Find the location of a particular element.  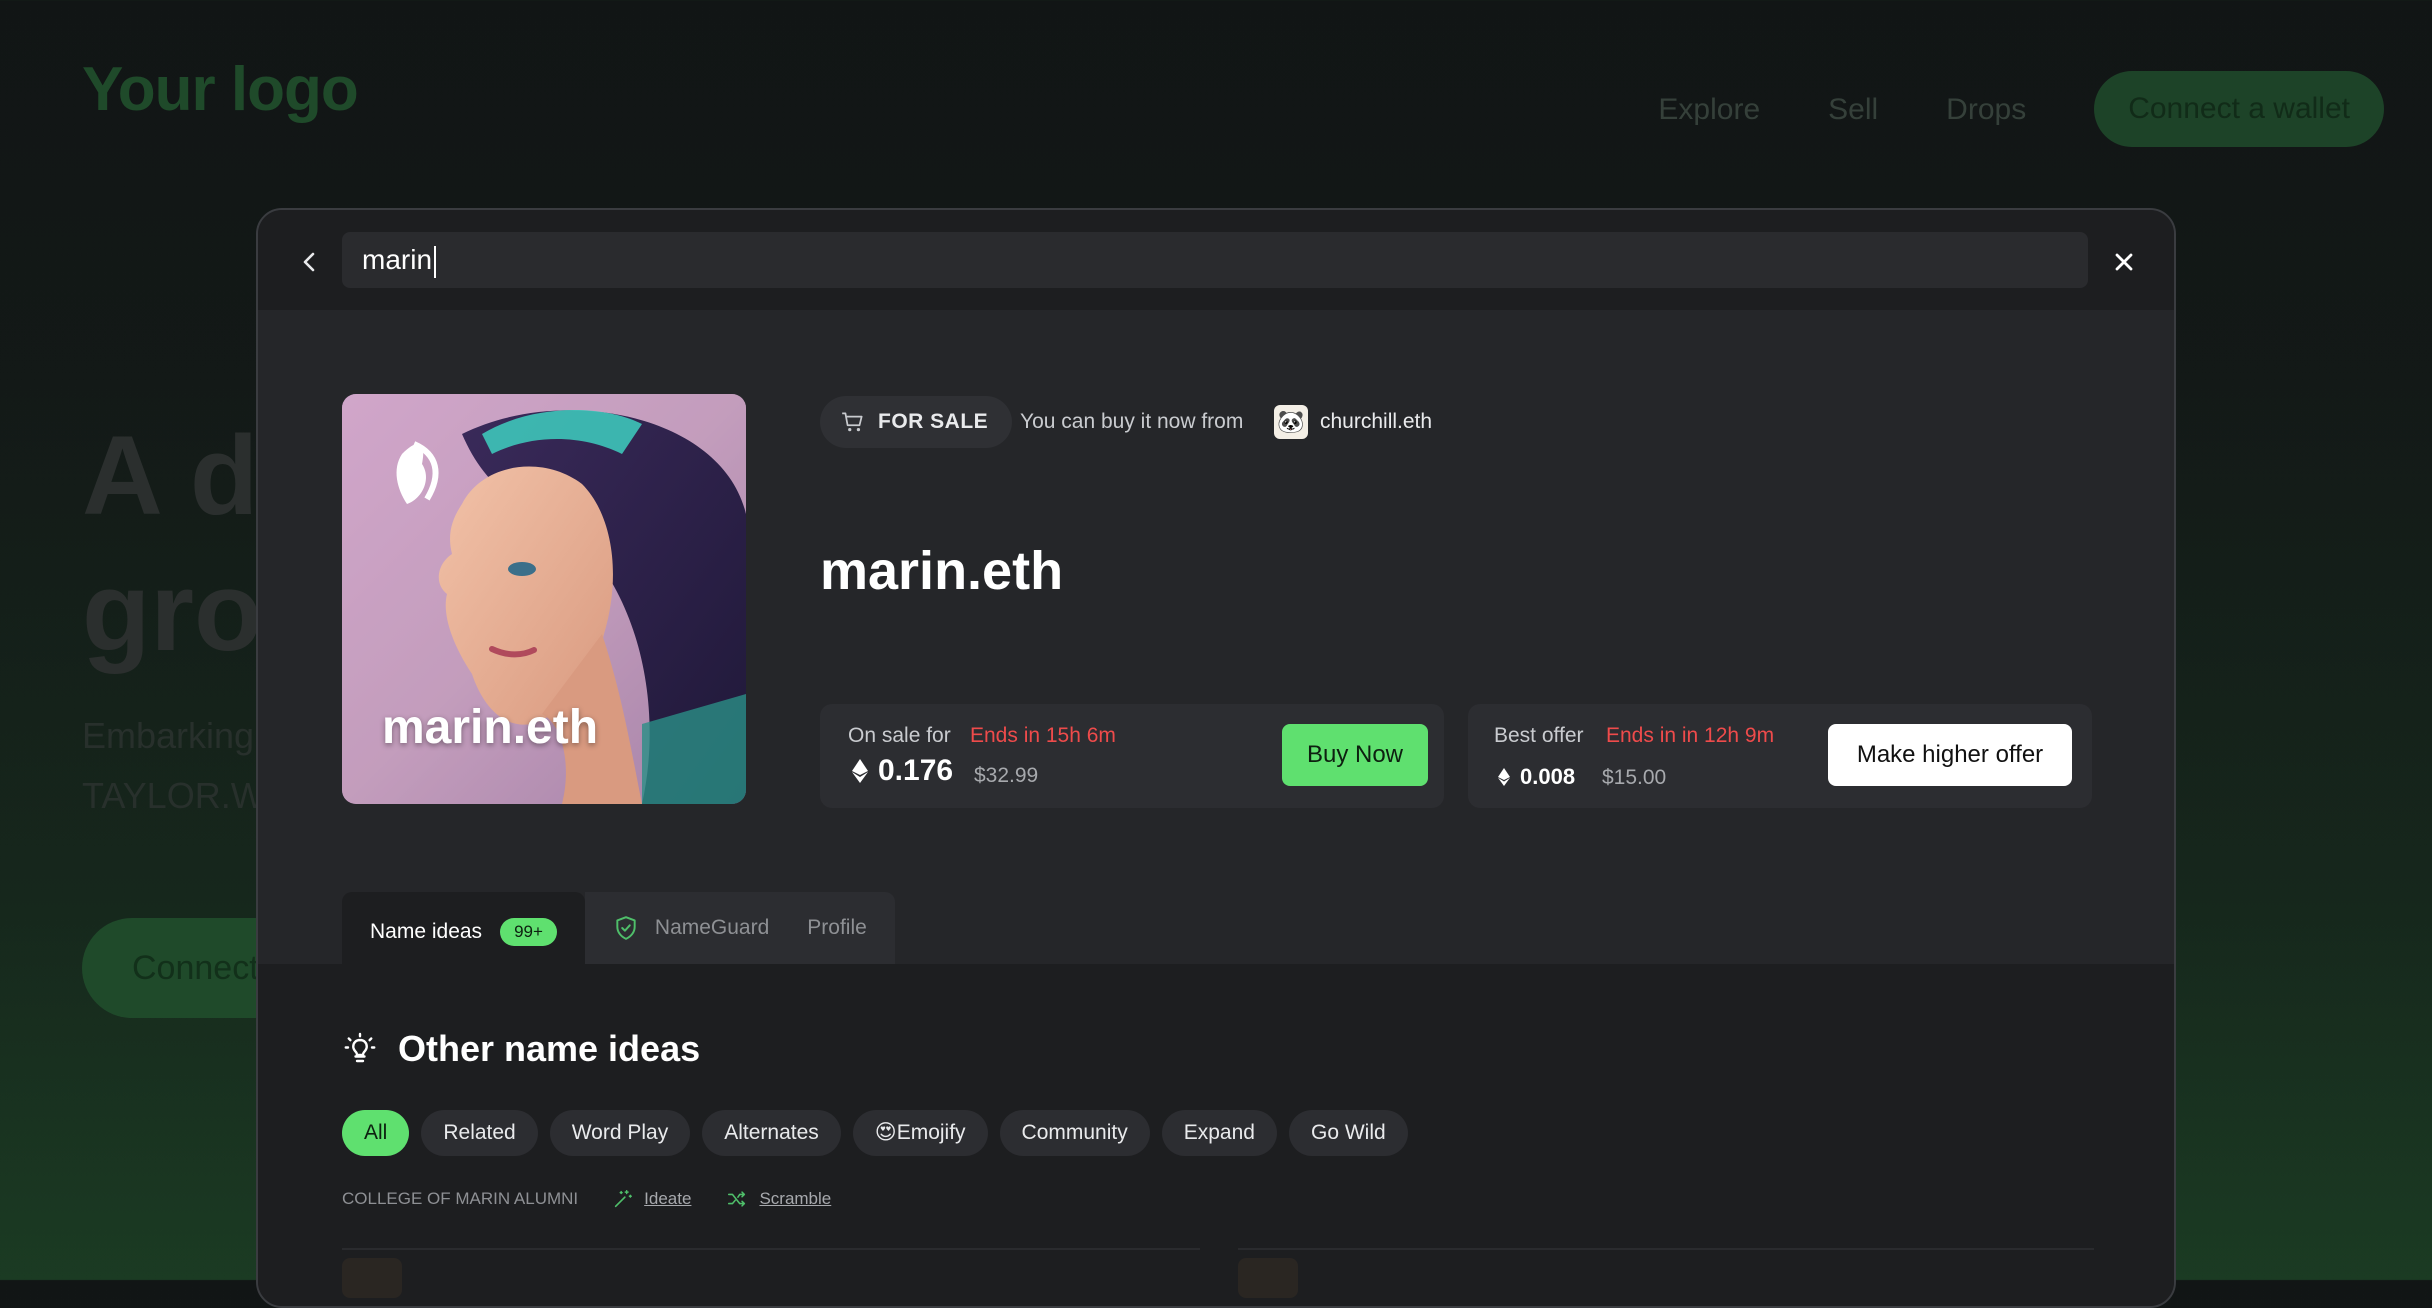

for-sale-badge: FOR SALE is located at coordinates (916, 422).